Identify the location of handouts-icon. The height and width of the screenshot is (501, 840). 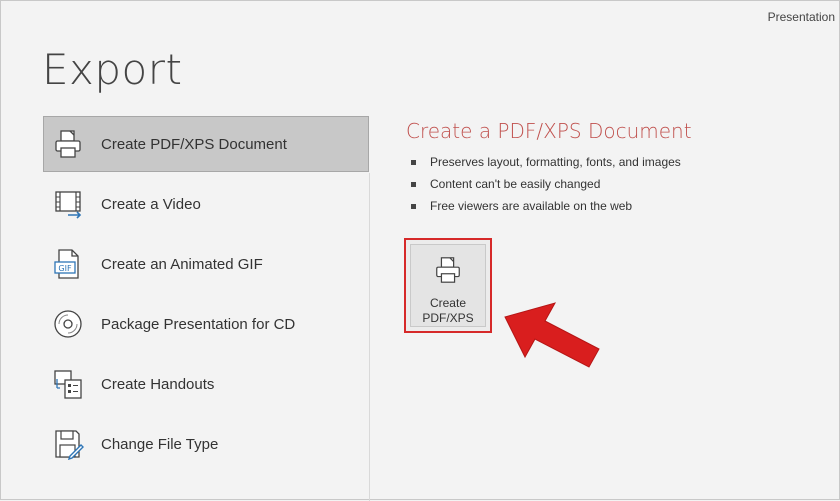
(68, 384).